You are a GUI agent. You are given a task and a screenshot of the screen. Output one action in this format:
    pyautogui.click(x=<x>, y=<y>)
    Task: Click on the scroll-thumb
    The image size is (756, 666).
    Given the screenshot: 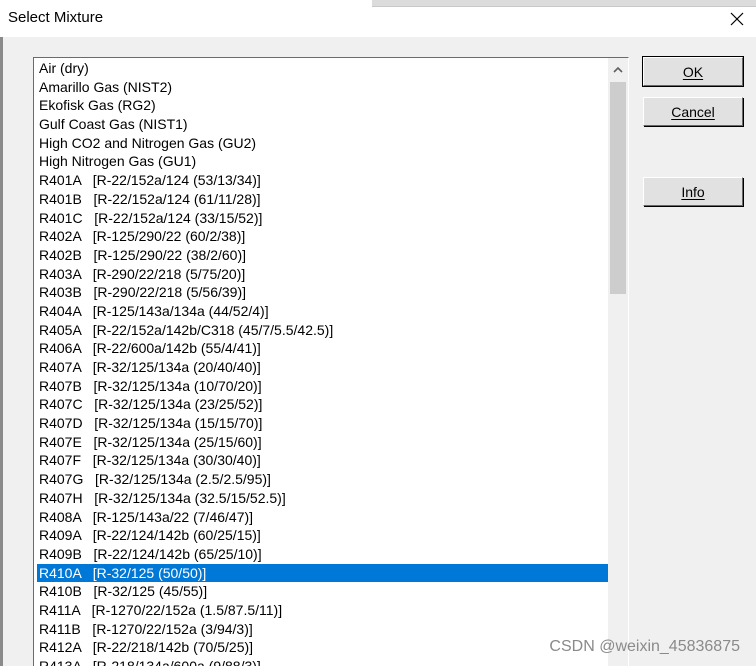 What is the action you would take?
    pyautogui.click(x=618, y=188)
    